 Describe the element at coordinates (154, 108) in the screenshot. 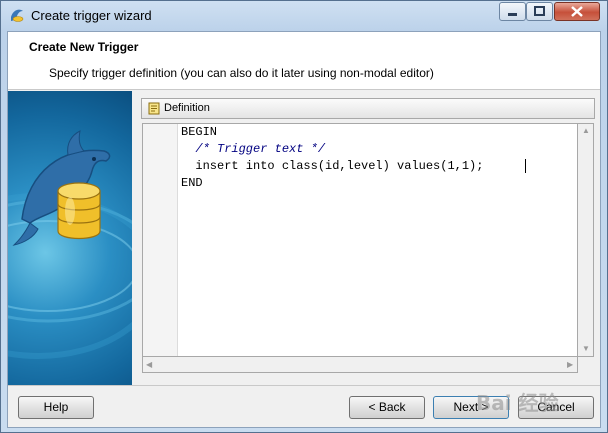

I see `definition-page-icon` at that location.